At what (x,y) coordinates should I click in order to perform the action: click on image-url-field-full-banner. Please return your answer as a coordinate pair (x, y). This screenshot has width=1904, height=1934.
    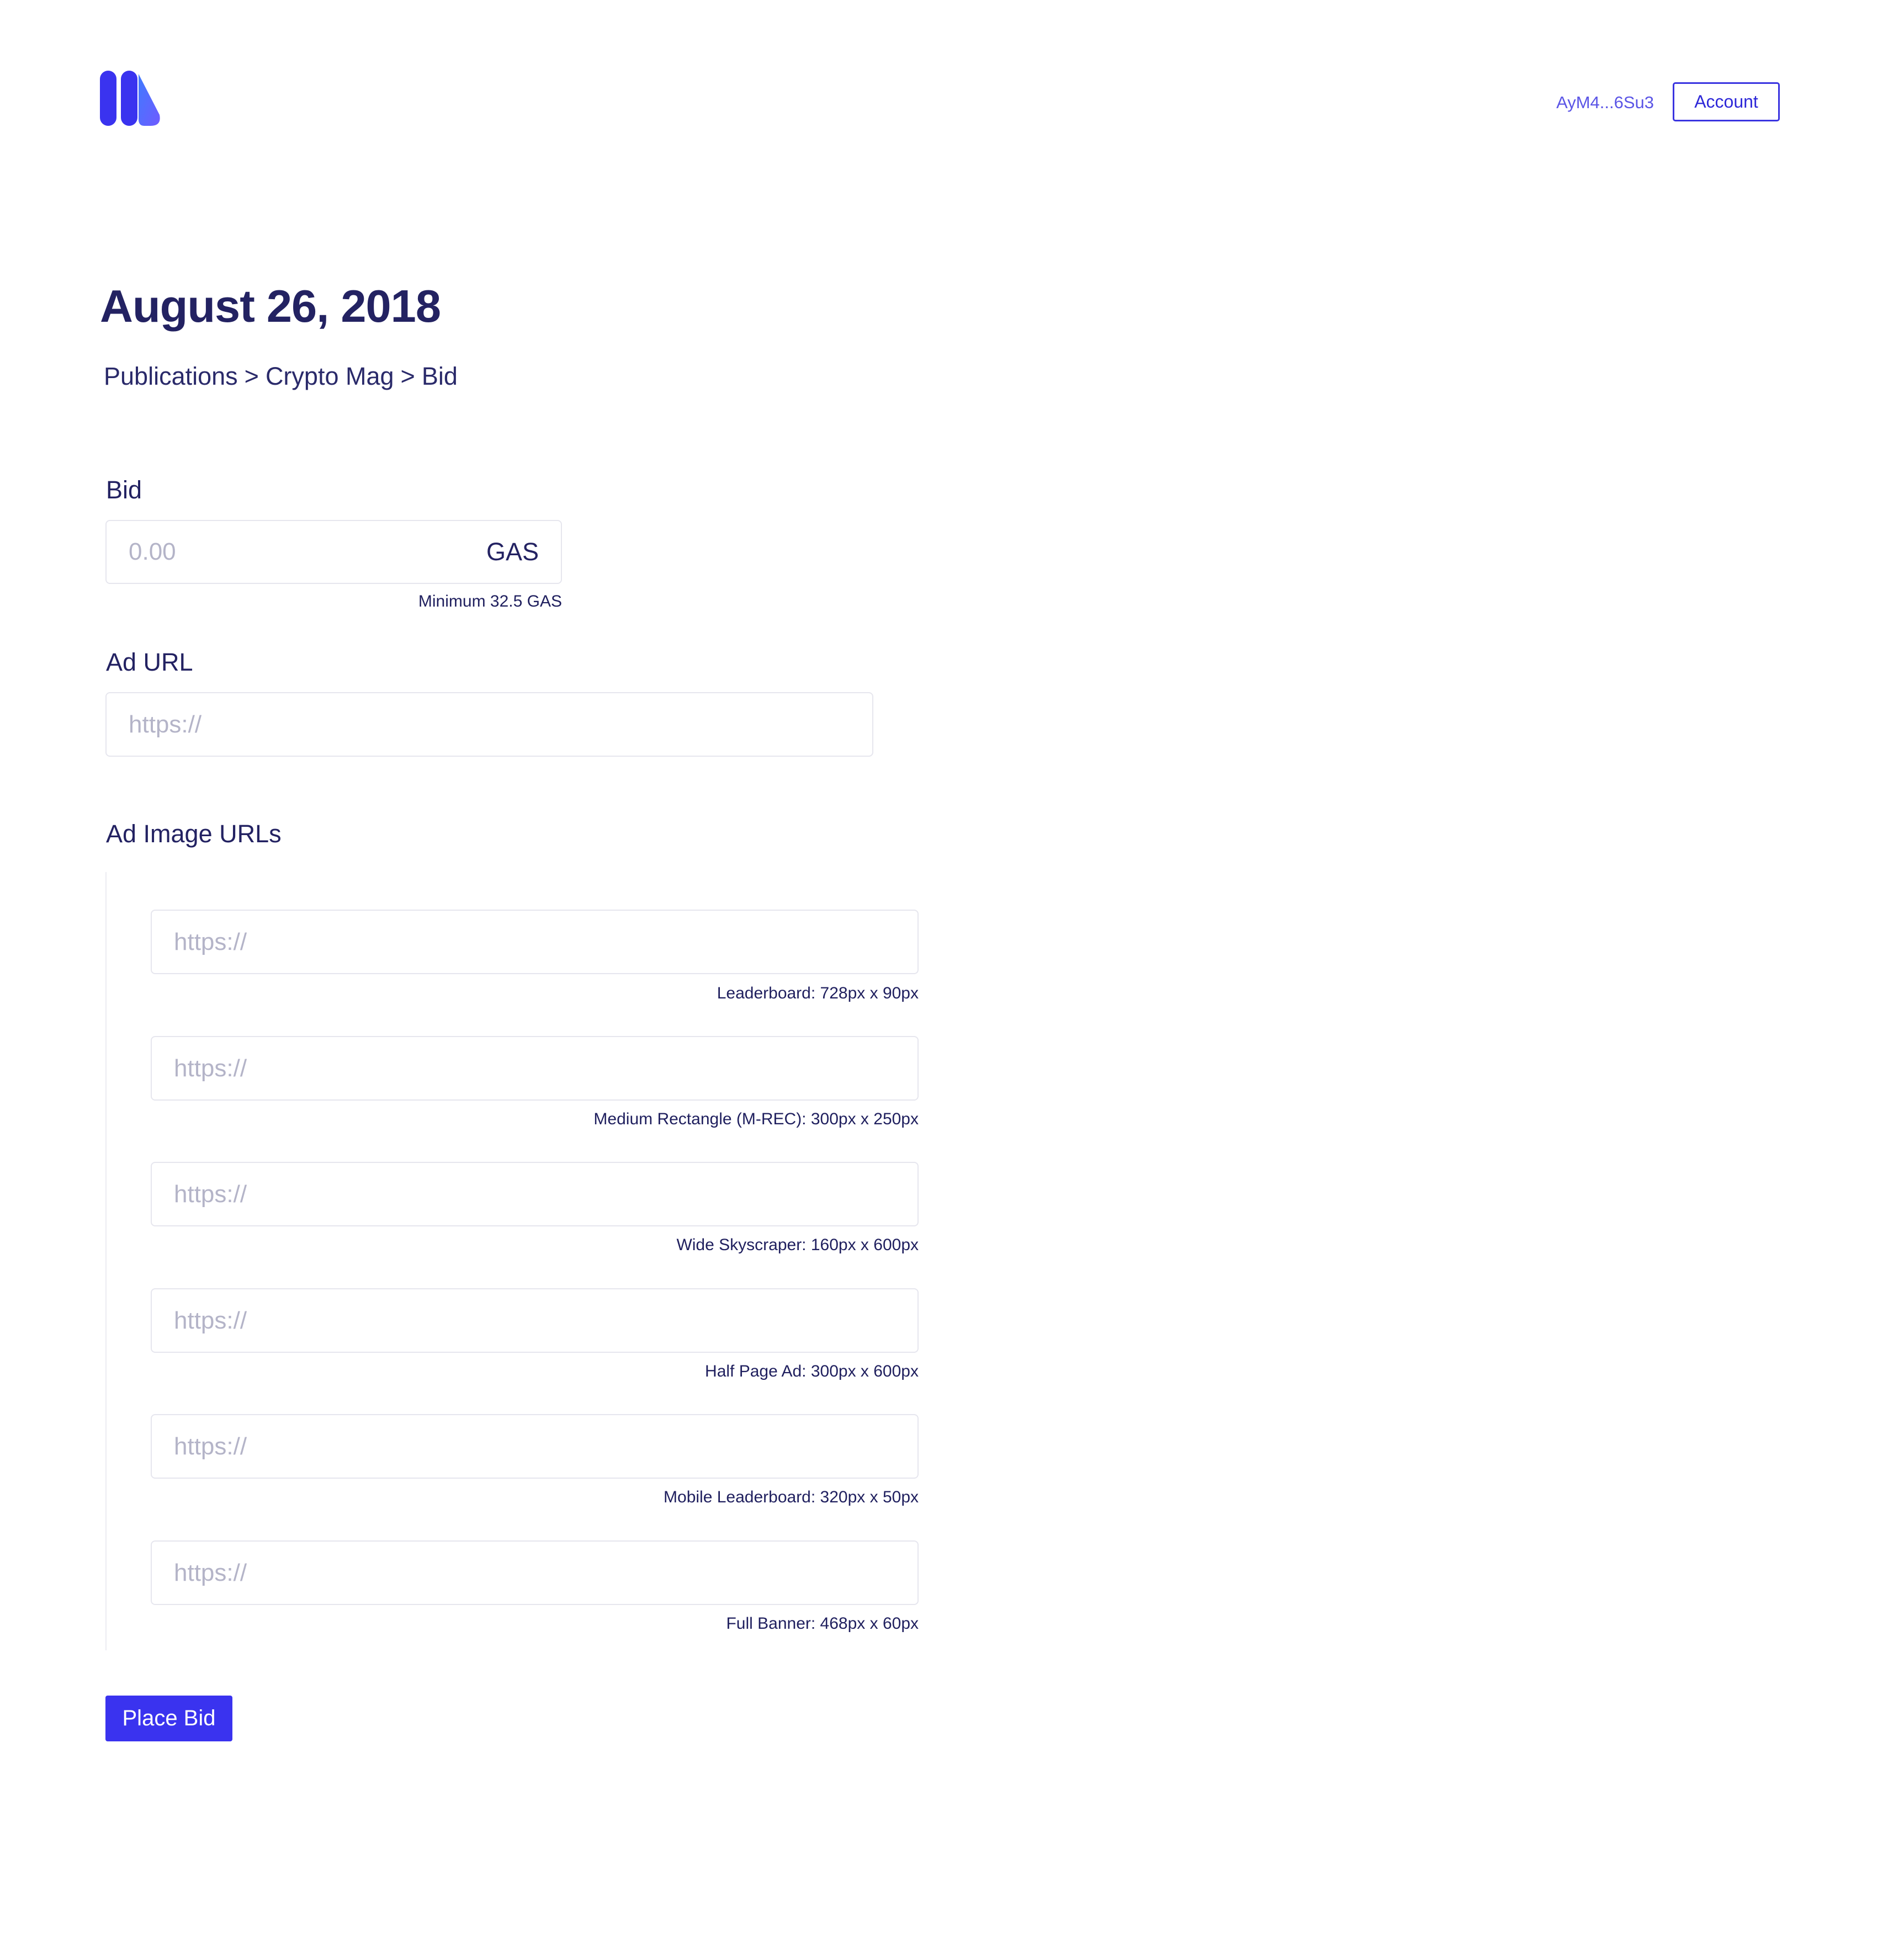
    Looking at the image, I should click on (535, 1572).